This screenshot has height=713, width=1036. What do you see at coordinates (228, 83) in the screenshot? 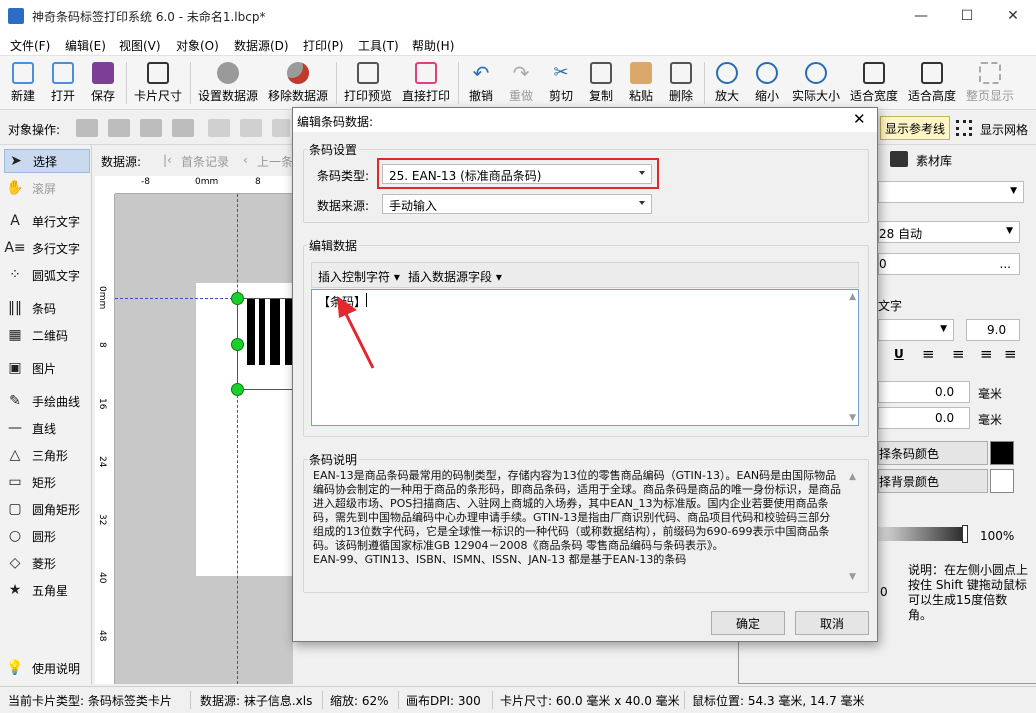
I see `set-datasource-button: 设置数据源` at bounding box center [228, 83].